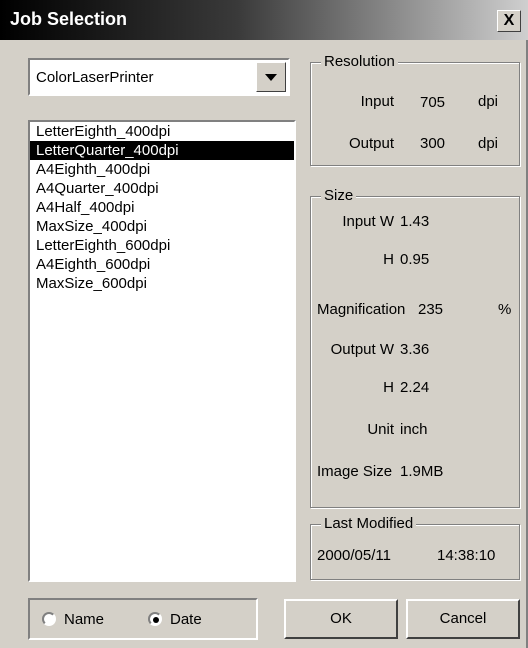 The height and width of the screenshot is (648, 528). I want to click on resolution-legend: Resolution, so click(359, 61).